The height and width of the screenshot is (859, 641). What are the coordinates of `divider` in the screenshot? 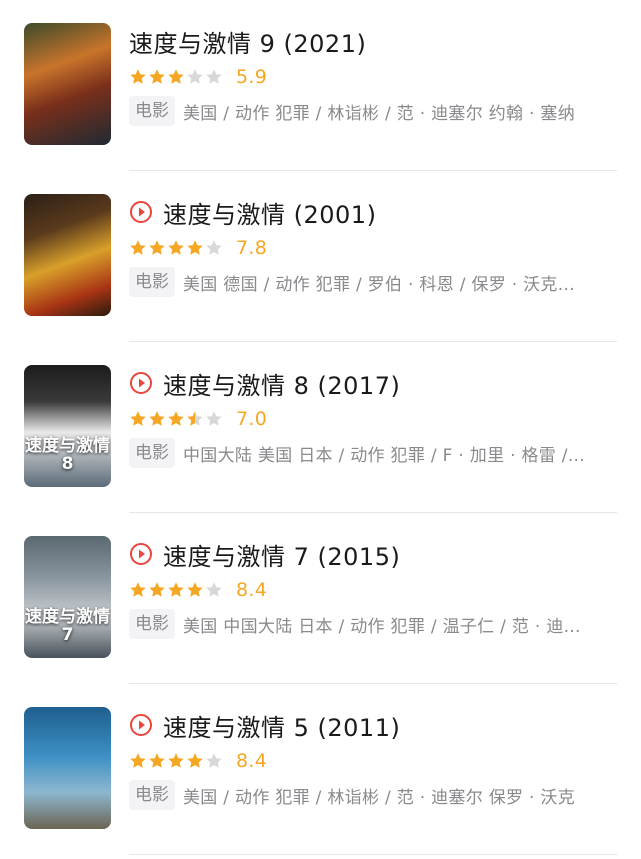 It's located at (373, 854).